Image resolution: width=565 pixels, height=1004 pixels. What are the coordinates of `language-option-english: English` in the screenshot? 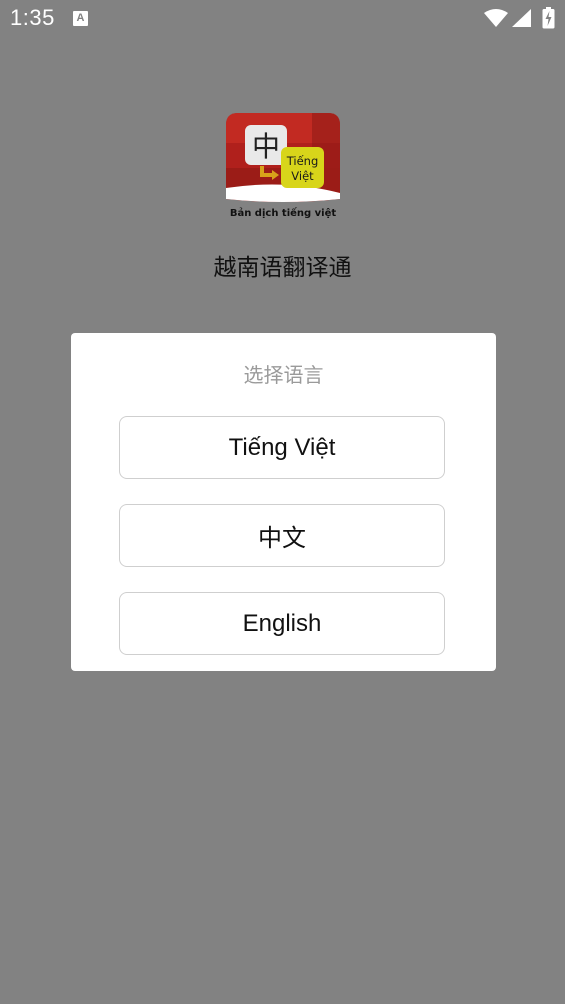 It's located at (282, 623).